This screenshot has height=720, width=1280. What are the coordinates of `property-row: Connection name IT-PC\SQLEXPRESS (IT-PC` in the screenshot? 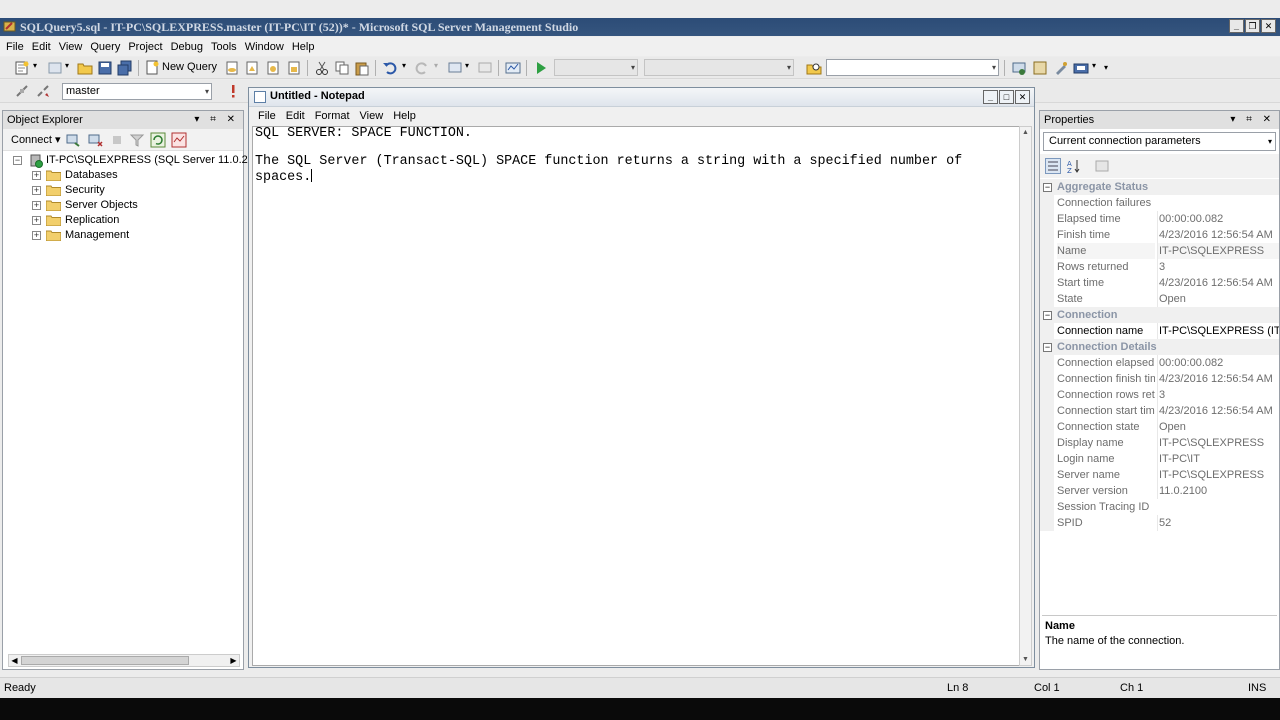 It's located at (1159, 331).